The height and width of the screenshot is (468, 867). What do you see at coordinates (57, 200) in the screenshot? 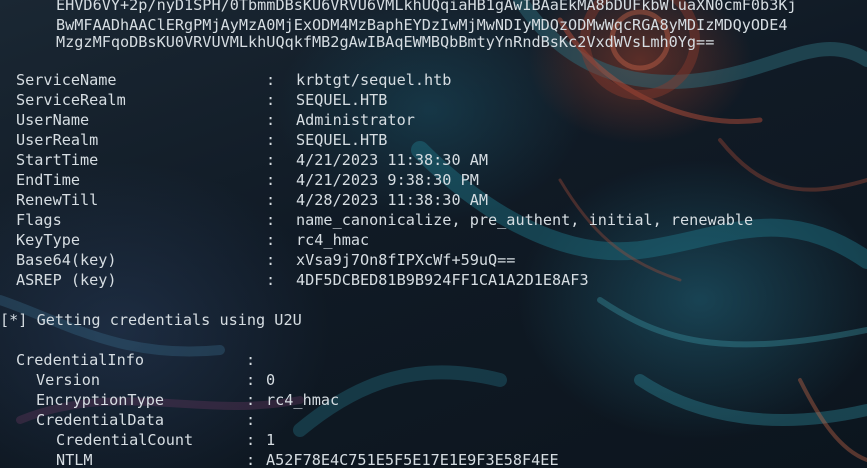
I see `field-key: RenewTill` at bounding box center [57, 200].